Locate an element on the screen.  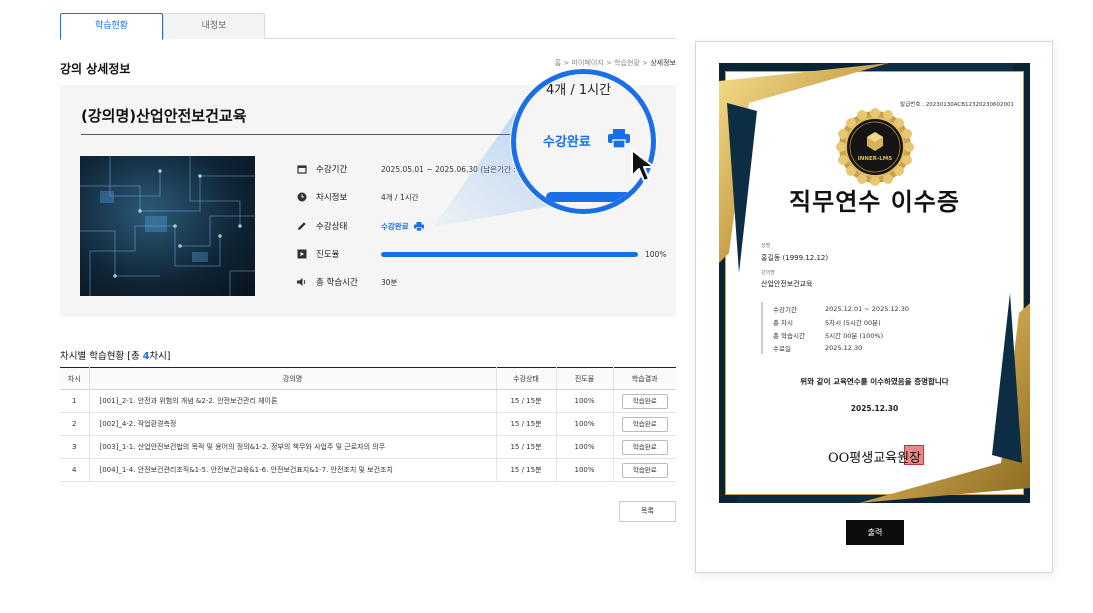
detail-key: 총 학습시간 is located at coordinates (789, 335).